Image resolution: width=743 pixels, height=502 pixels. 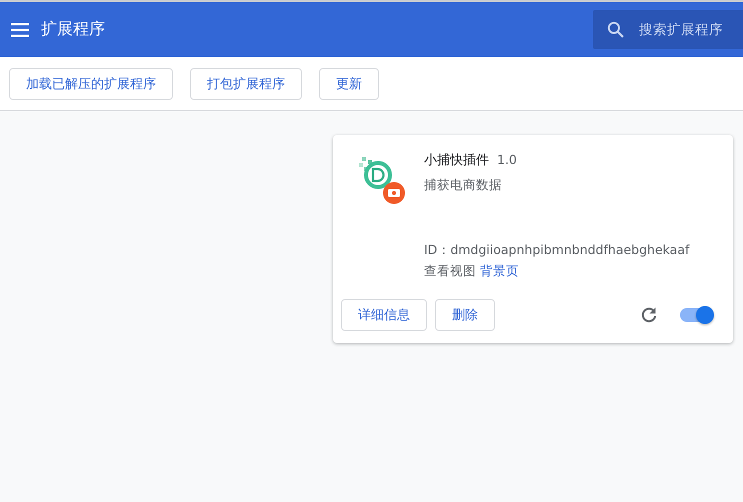 I want to click on extension-name: 小捕快插件, so click(x=456, y=160).